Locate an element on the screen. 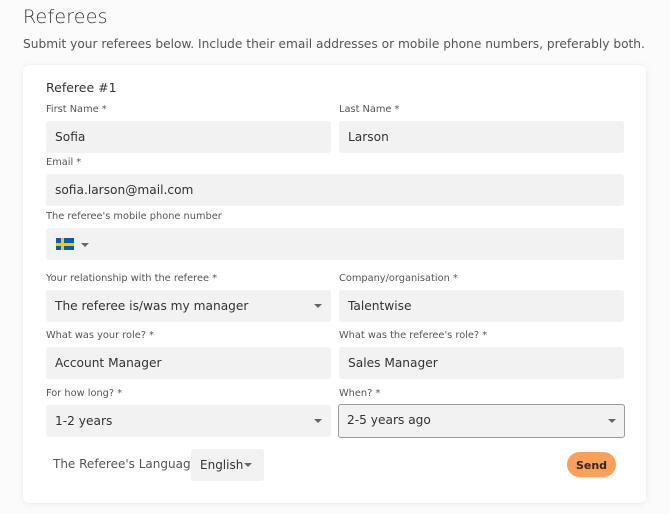 The image size is (670, 514). email-input: sofia.larson@mail.com is located at coordinates (335, 190).